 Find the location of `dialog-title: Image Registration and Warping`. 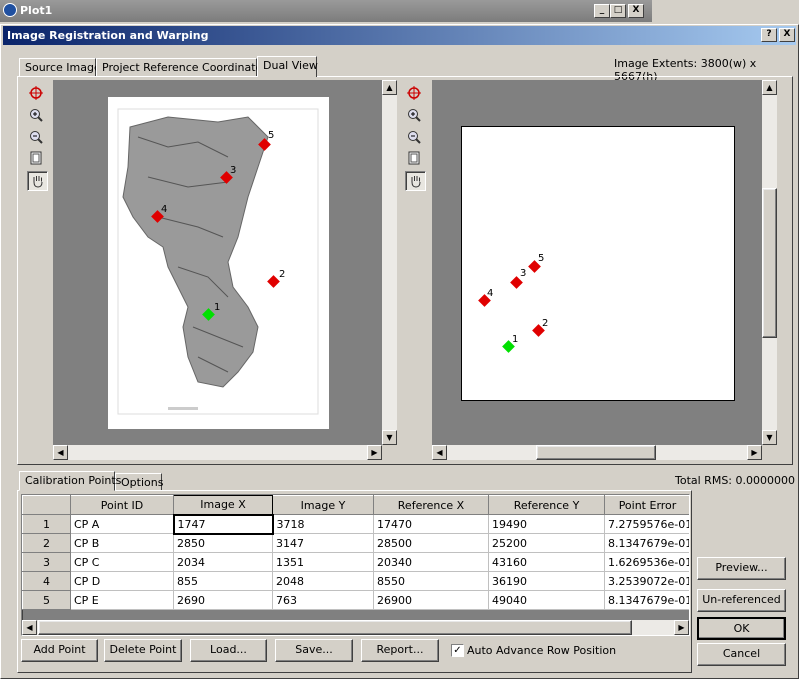

dialog-title: Image Registration and Warping is located at coordinates (108, 35).